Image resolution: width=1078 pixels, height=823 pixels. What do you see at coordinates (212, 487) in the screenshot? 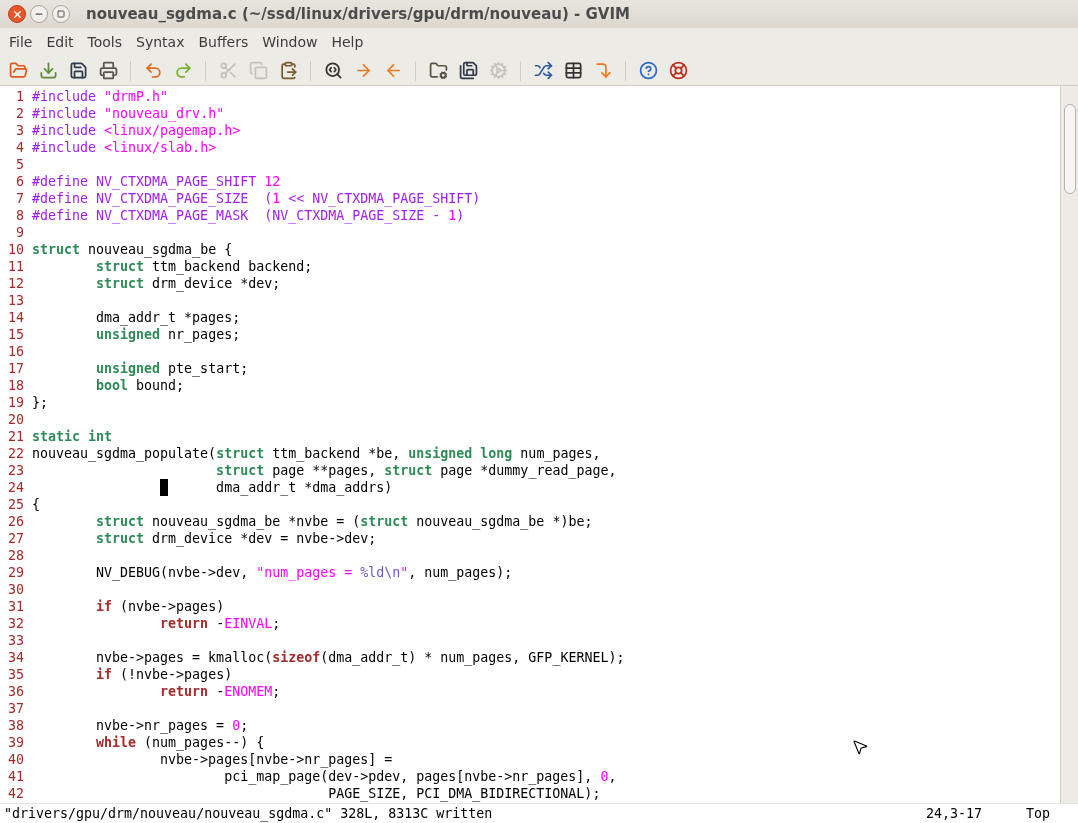
I see `code-line: dma_addr_t *dma_addrs)` at bounding box center [212, 487].